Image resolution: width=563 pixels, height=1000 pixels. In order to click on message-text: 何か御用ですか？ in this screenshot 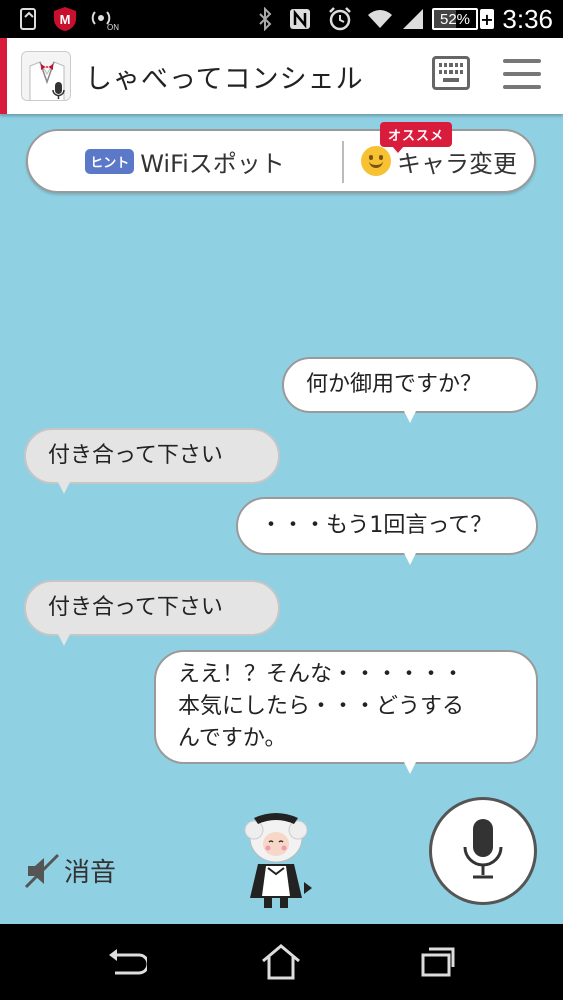, I will do `click(394, 385)`.